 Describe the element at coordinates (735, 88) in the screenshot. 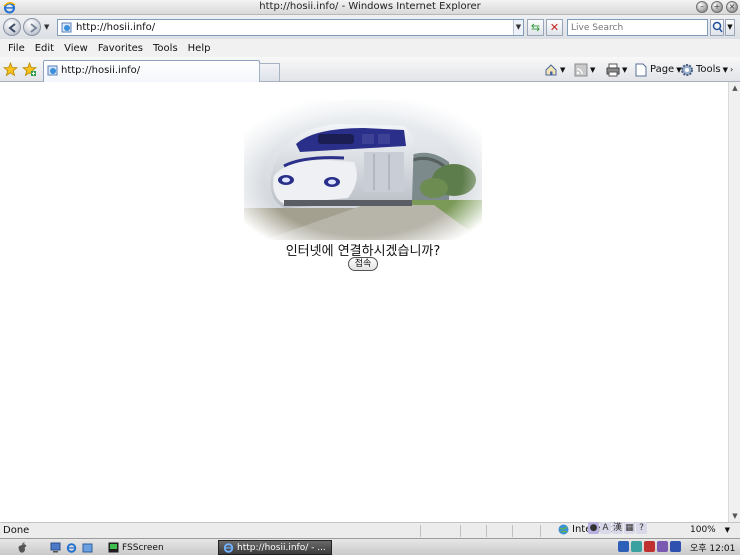

I see `scroll-up-icon: ▲` at that location.